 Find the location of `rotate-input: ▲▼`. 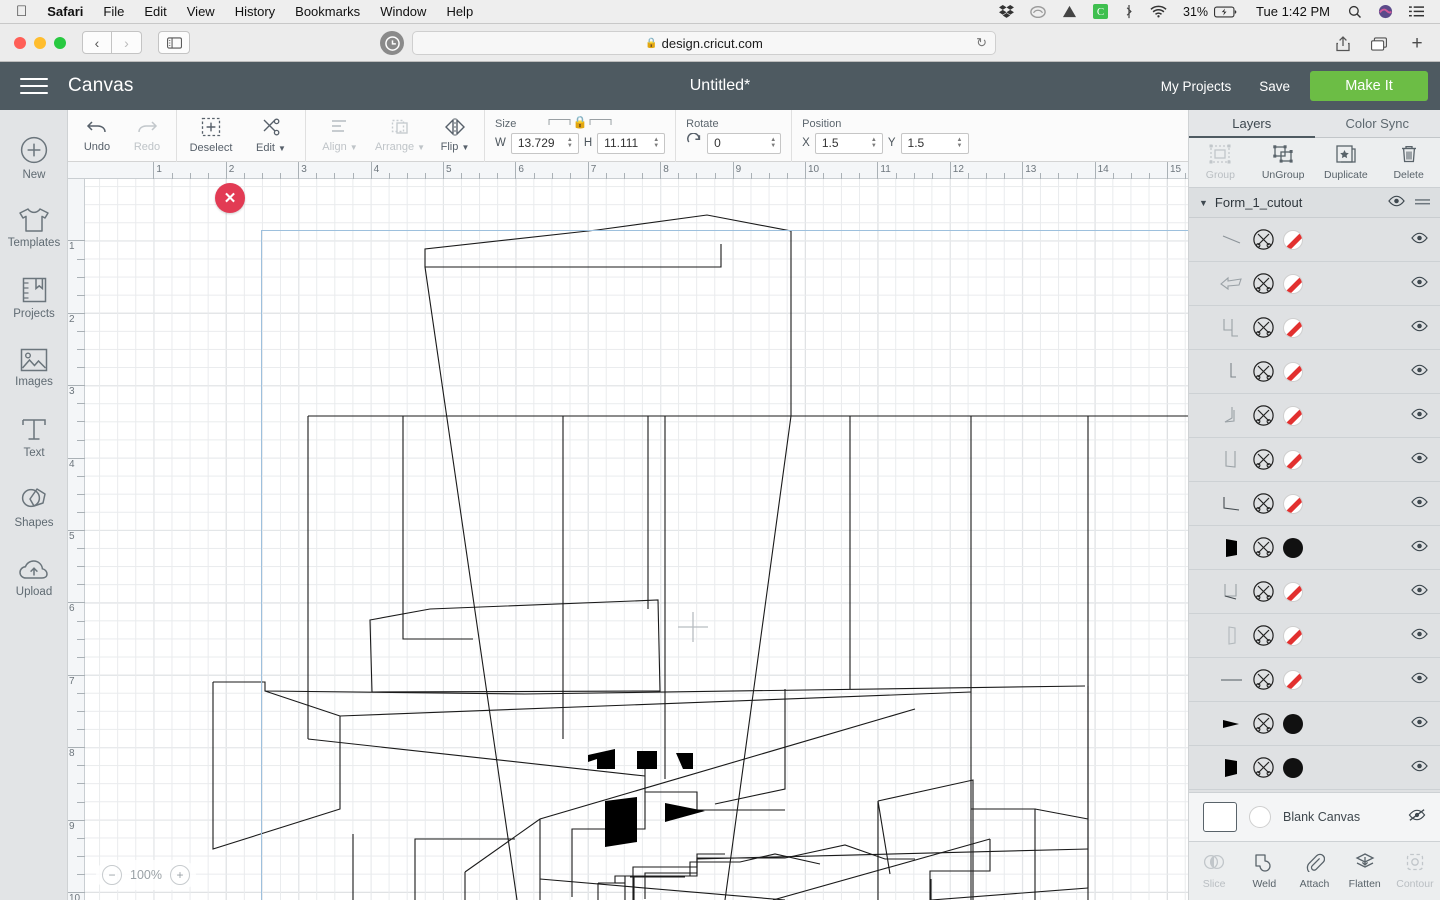

rotate-input: ▲▼ is located at coordinates (744, 143).